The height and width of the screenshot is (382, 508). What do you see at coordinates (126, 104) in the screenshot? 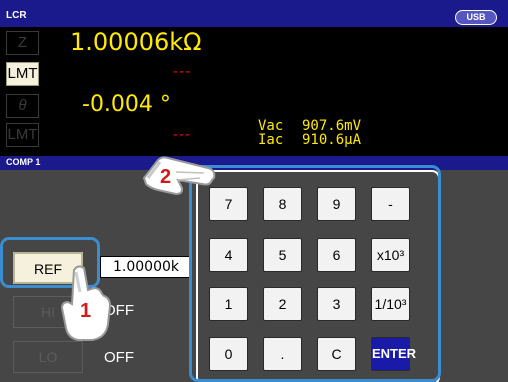
I see `param2-value: -0.004 °` at bounding box center [126, 104].